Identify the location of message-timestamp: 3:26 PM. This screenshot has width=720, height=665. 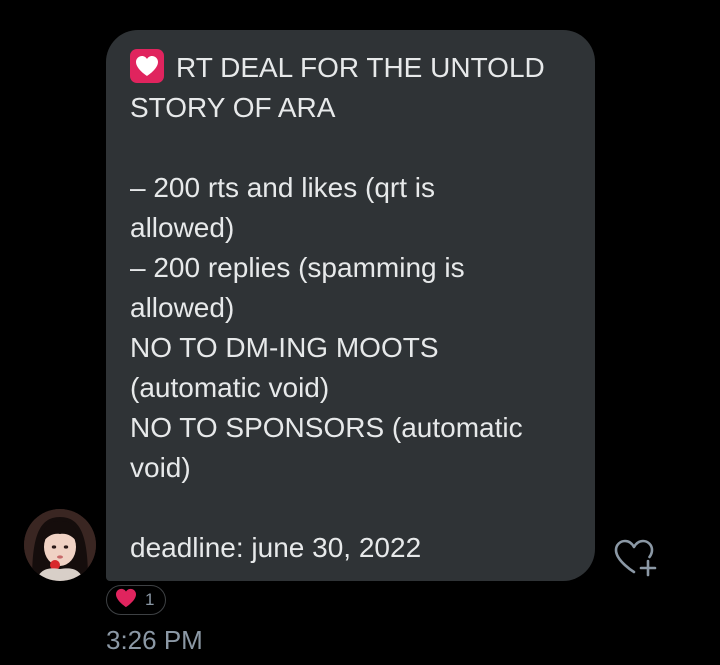
(154, 640).